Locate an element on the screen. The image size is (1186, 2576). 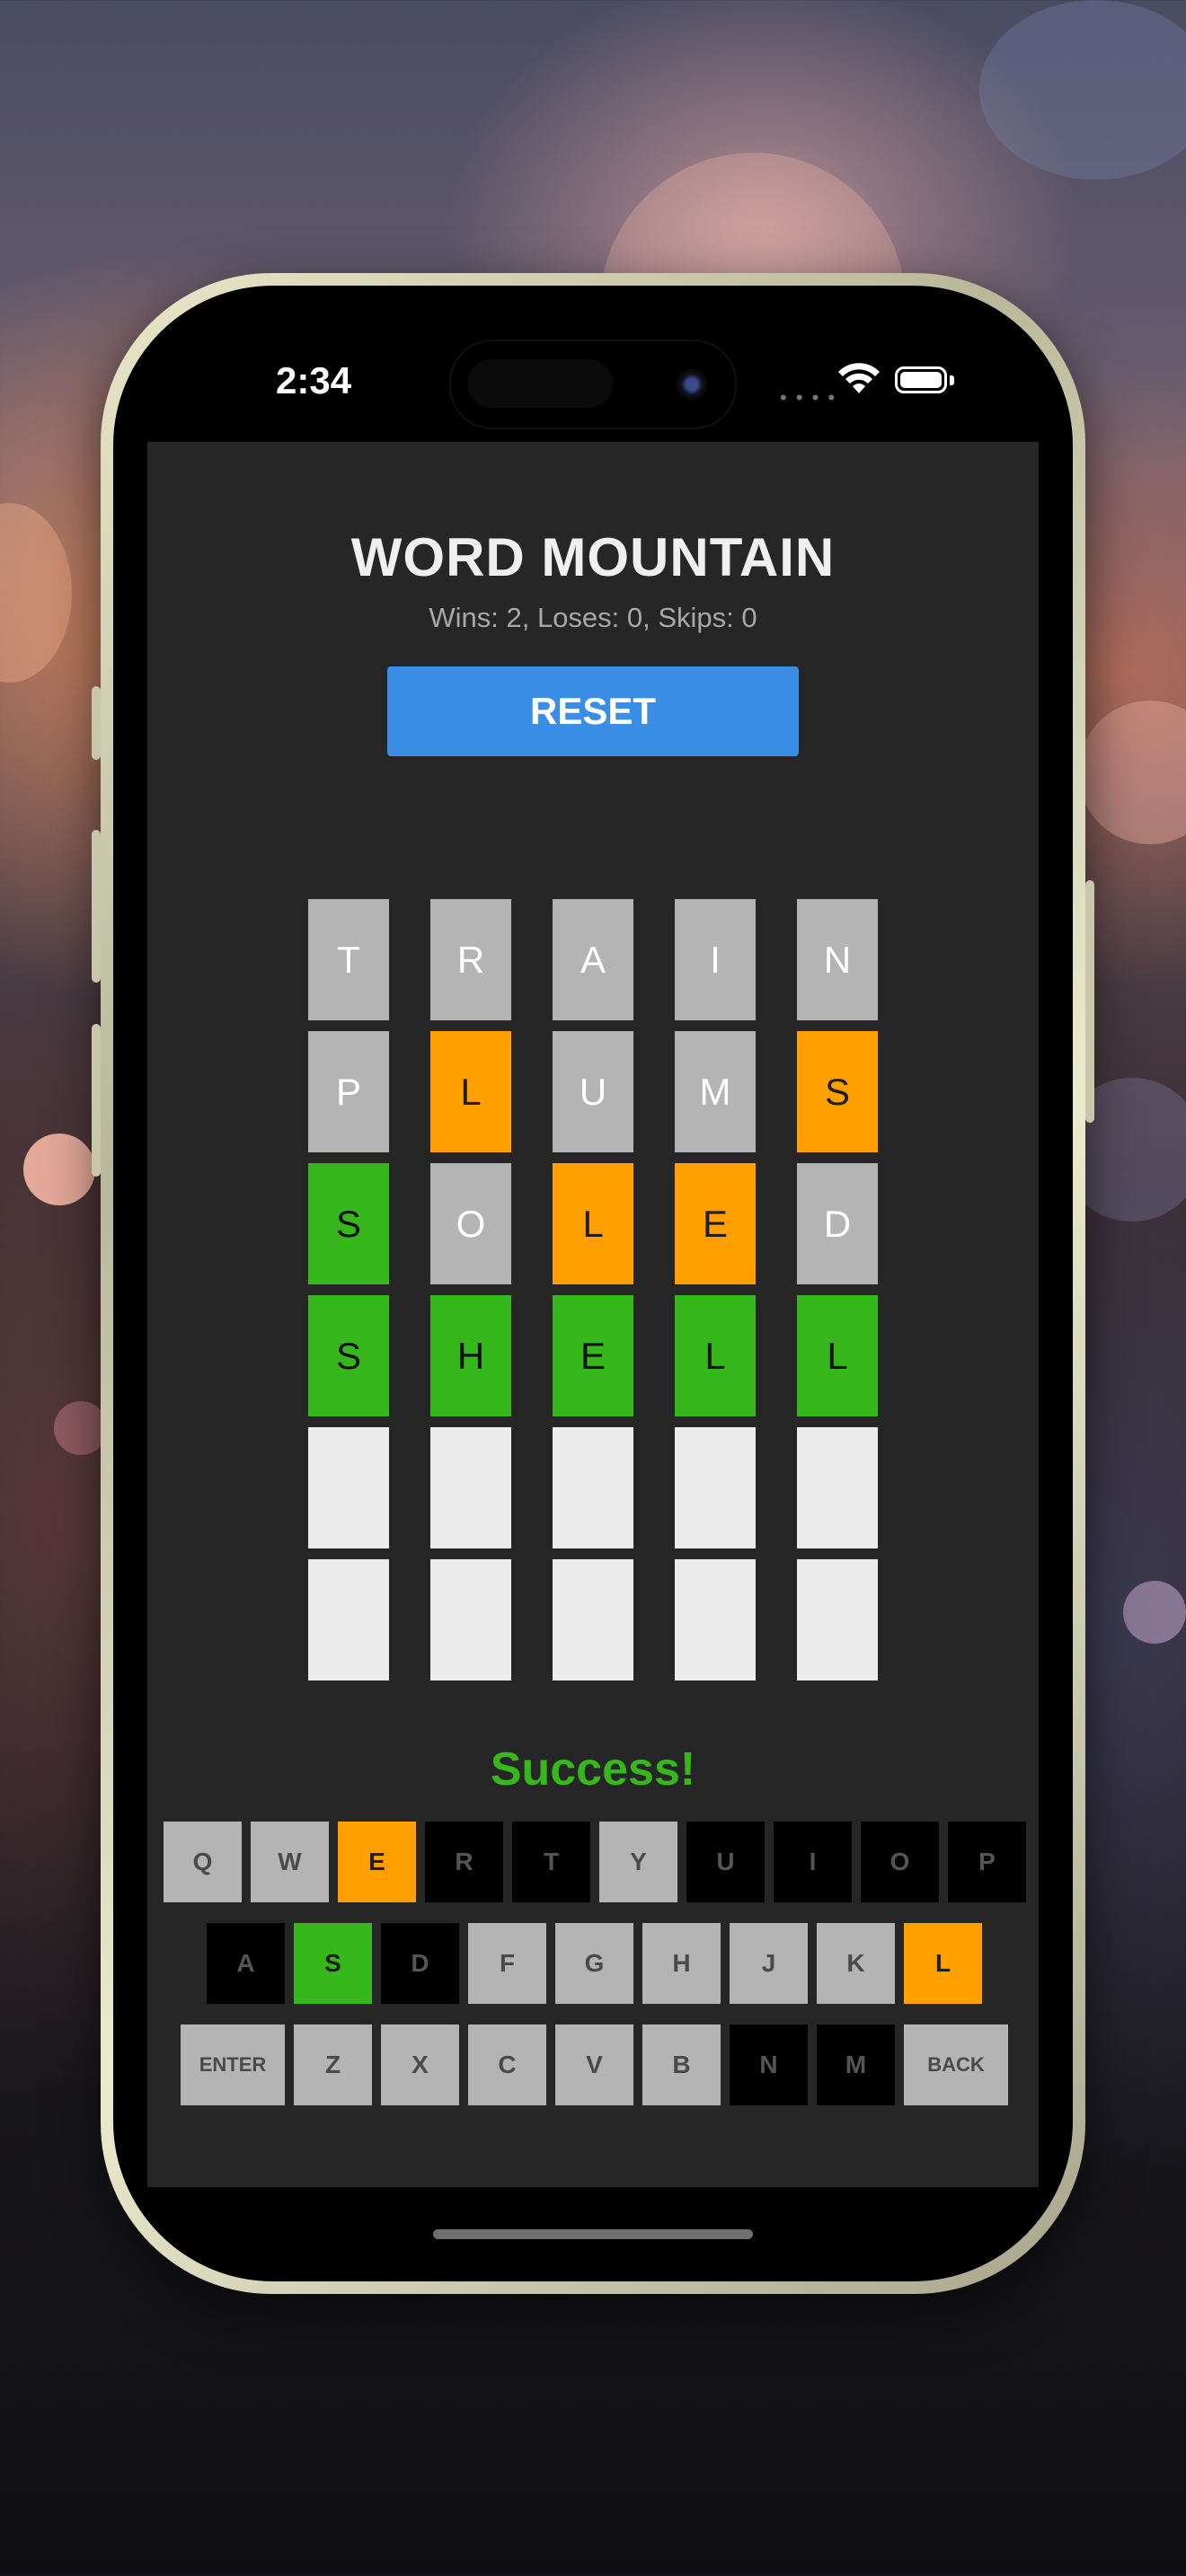
letter-tile: P is located at coordinates (348, 1091).